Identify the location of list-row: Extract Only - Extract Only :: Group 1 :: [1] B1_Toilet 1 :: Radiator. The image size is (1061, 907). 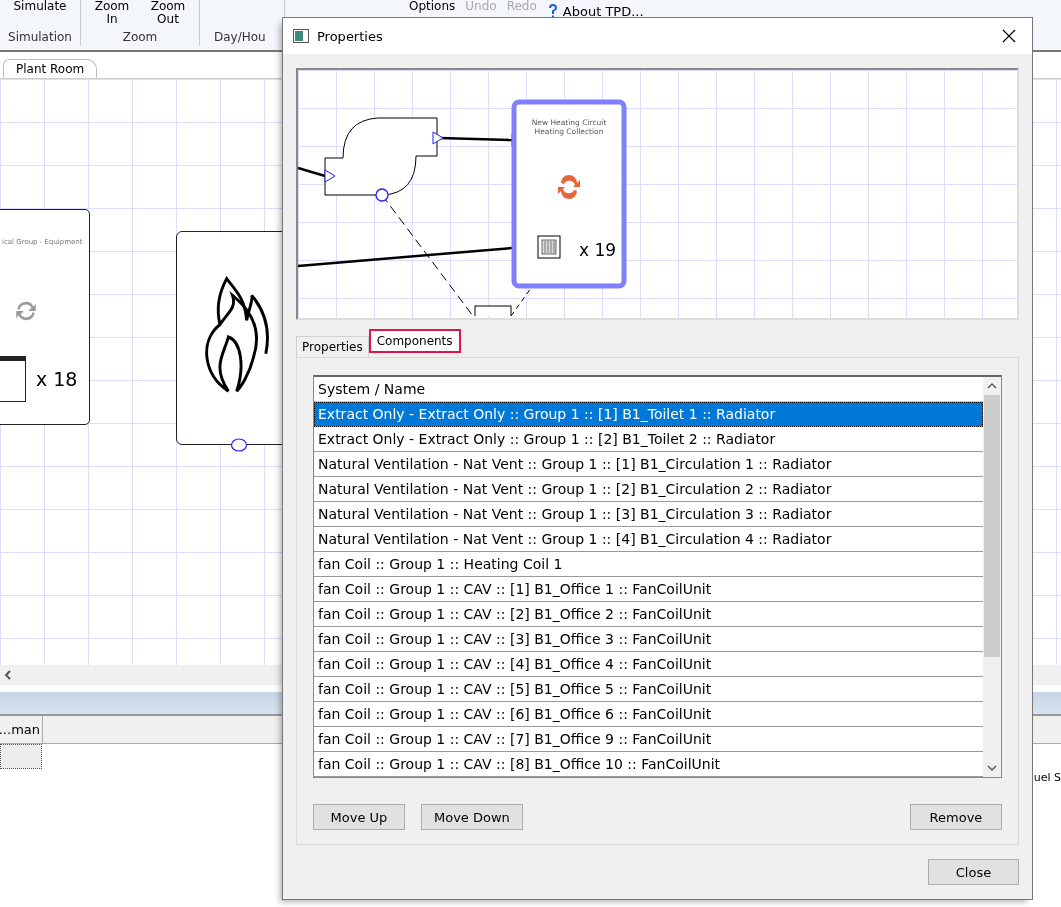
(648, 414).